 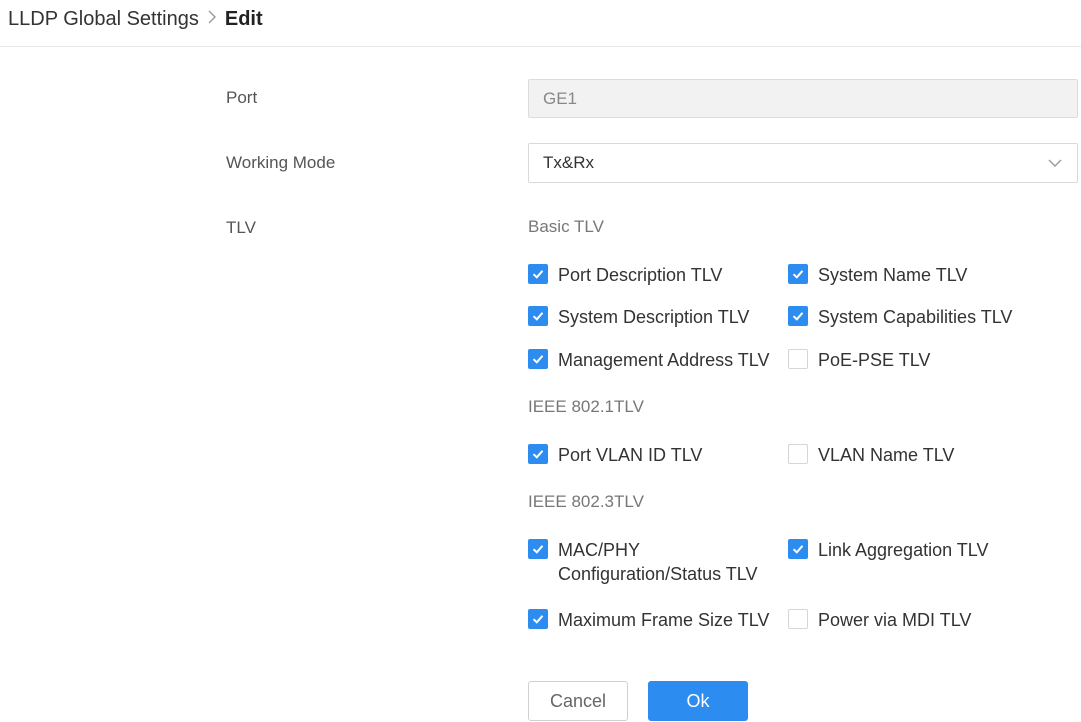 I want to click on breadcrumb: LLDP Global Settings Edit, so click(x=135, y=19).